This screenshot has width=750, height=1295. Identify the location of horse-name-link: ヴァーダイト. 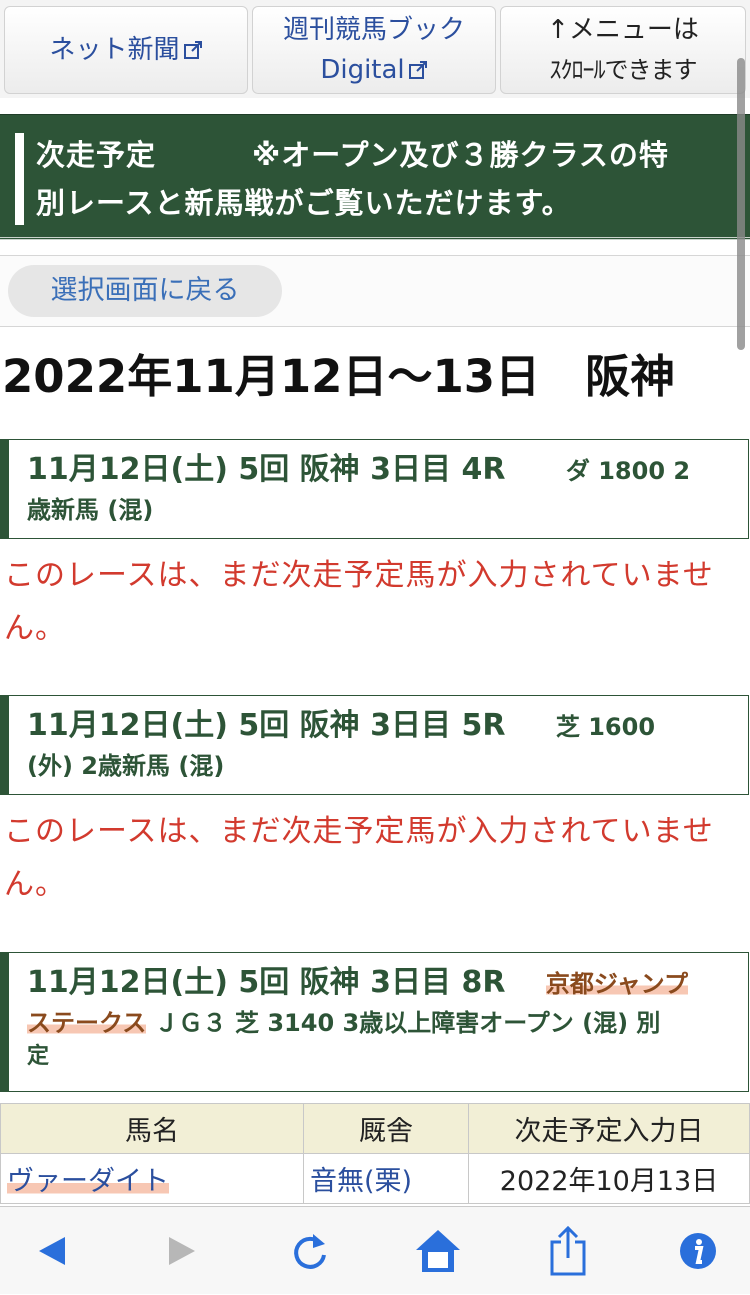
(152, 1178).